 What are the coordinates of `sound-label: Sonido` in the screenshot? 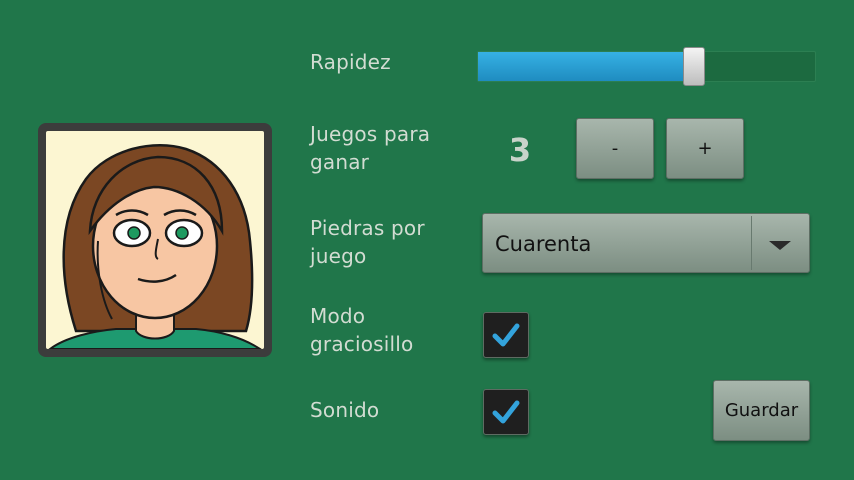 It's located at (345, 410).